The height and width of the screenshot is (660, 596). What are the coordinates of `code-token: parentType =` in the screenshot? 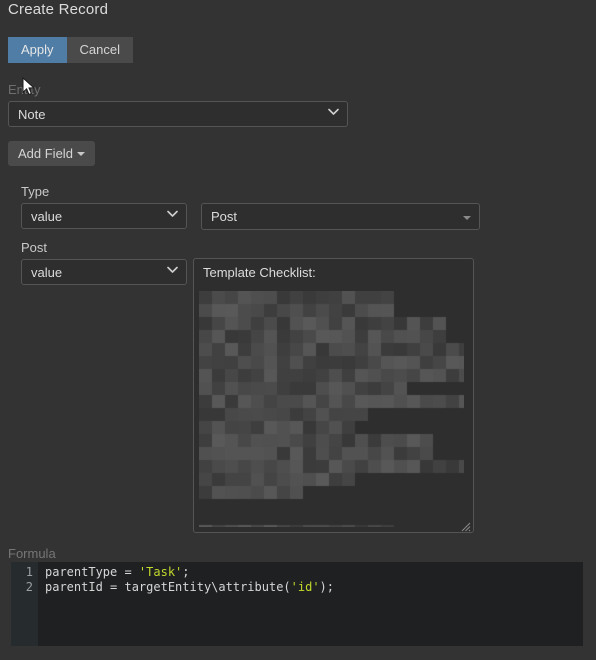 It's located at (92, 572).